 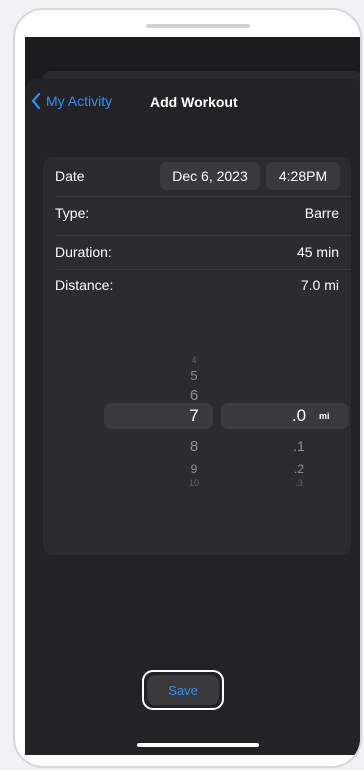 What do you see at coordinates (198, 745) in the screenshot?
I see `home-indicator` at bounding box center [198, 745].